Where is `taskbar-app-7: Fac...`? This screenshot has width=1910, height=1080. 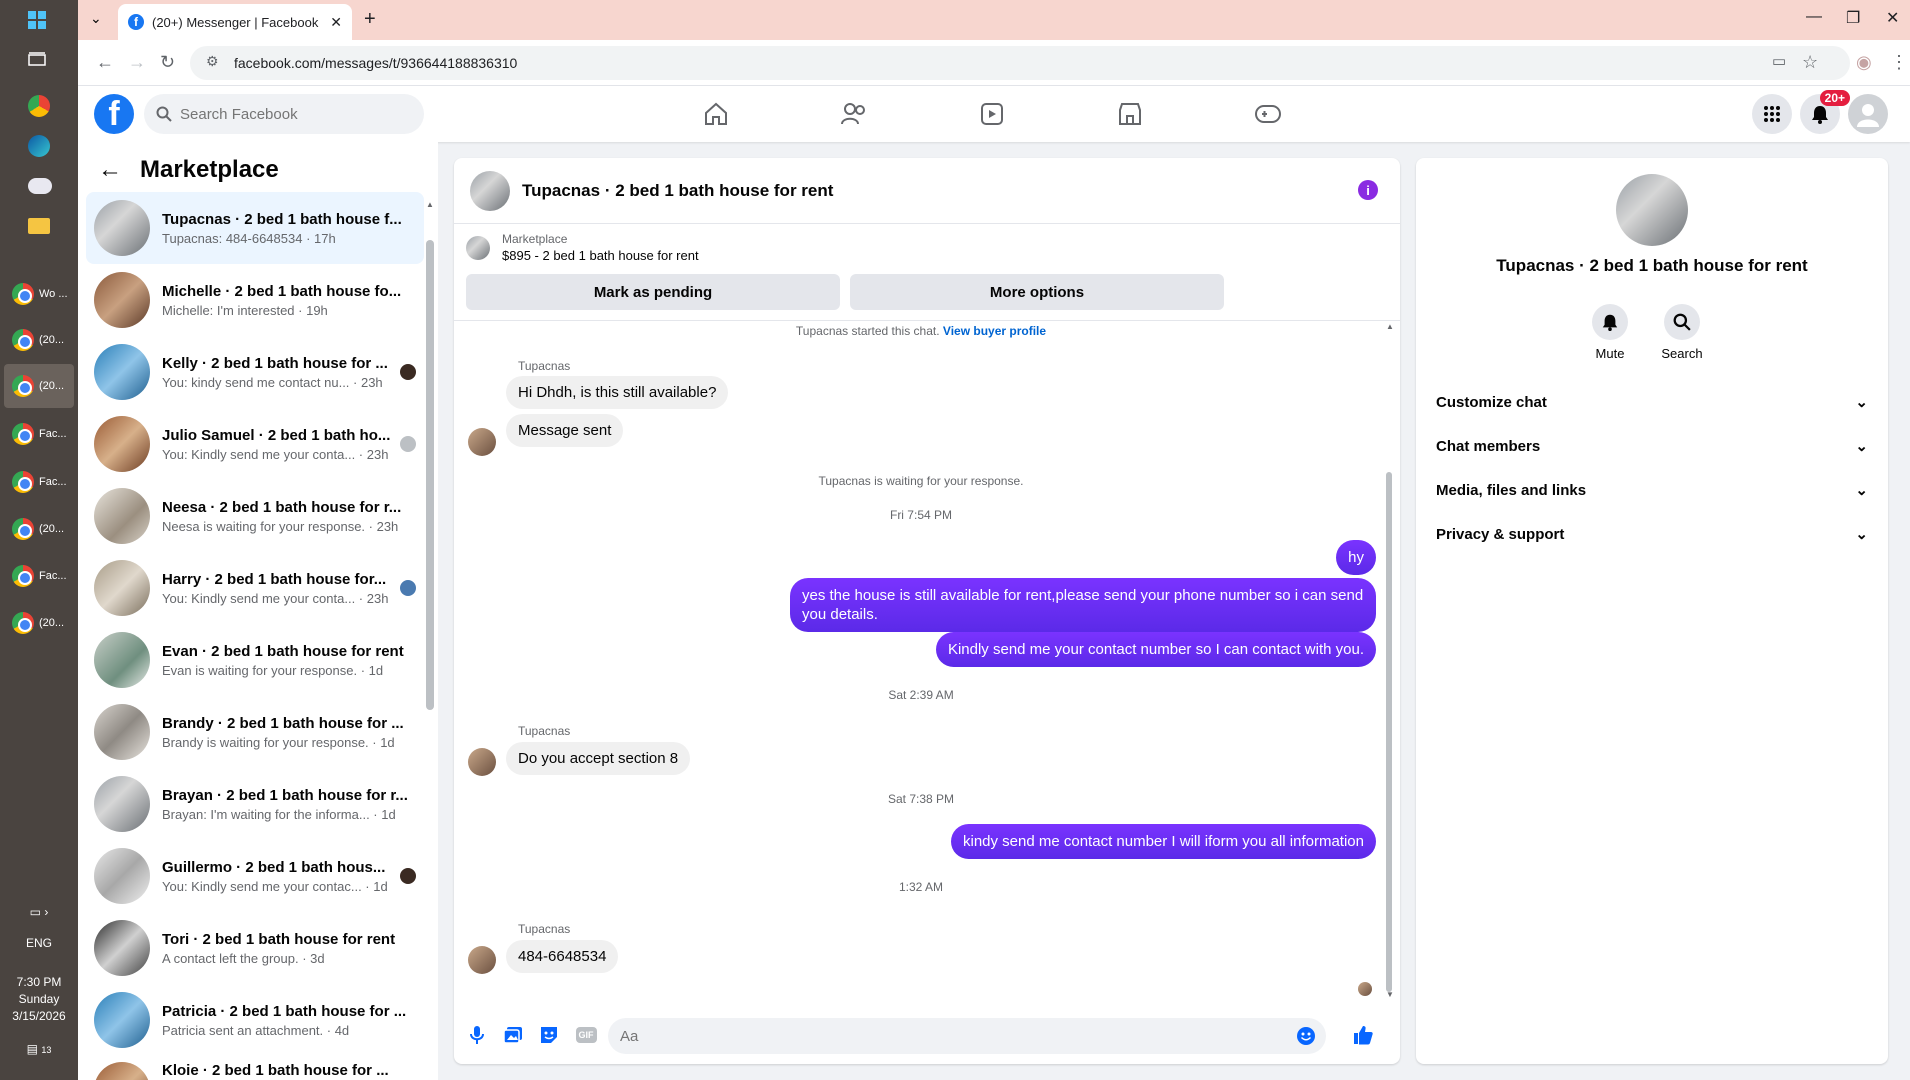 taskbar-app-7: Fac... is located at coordinates (39, 576).